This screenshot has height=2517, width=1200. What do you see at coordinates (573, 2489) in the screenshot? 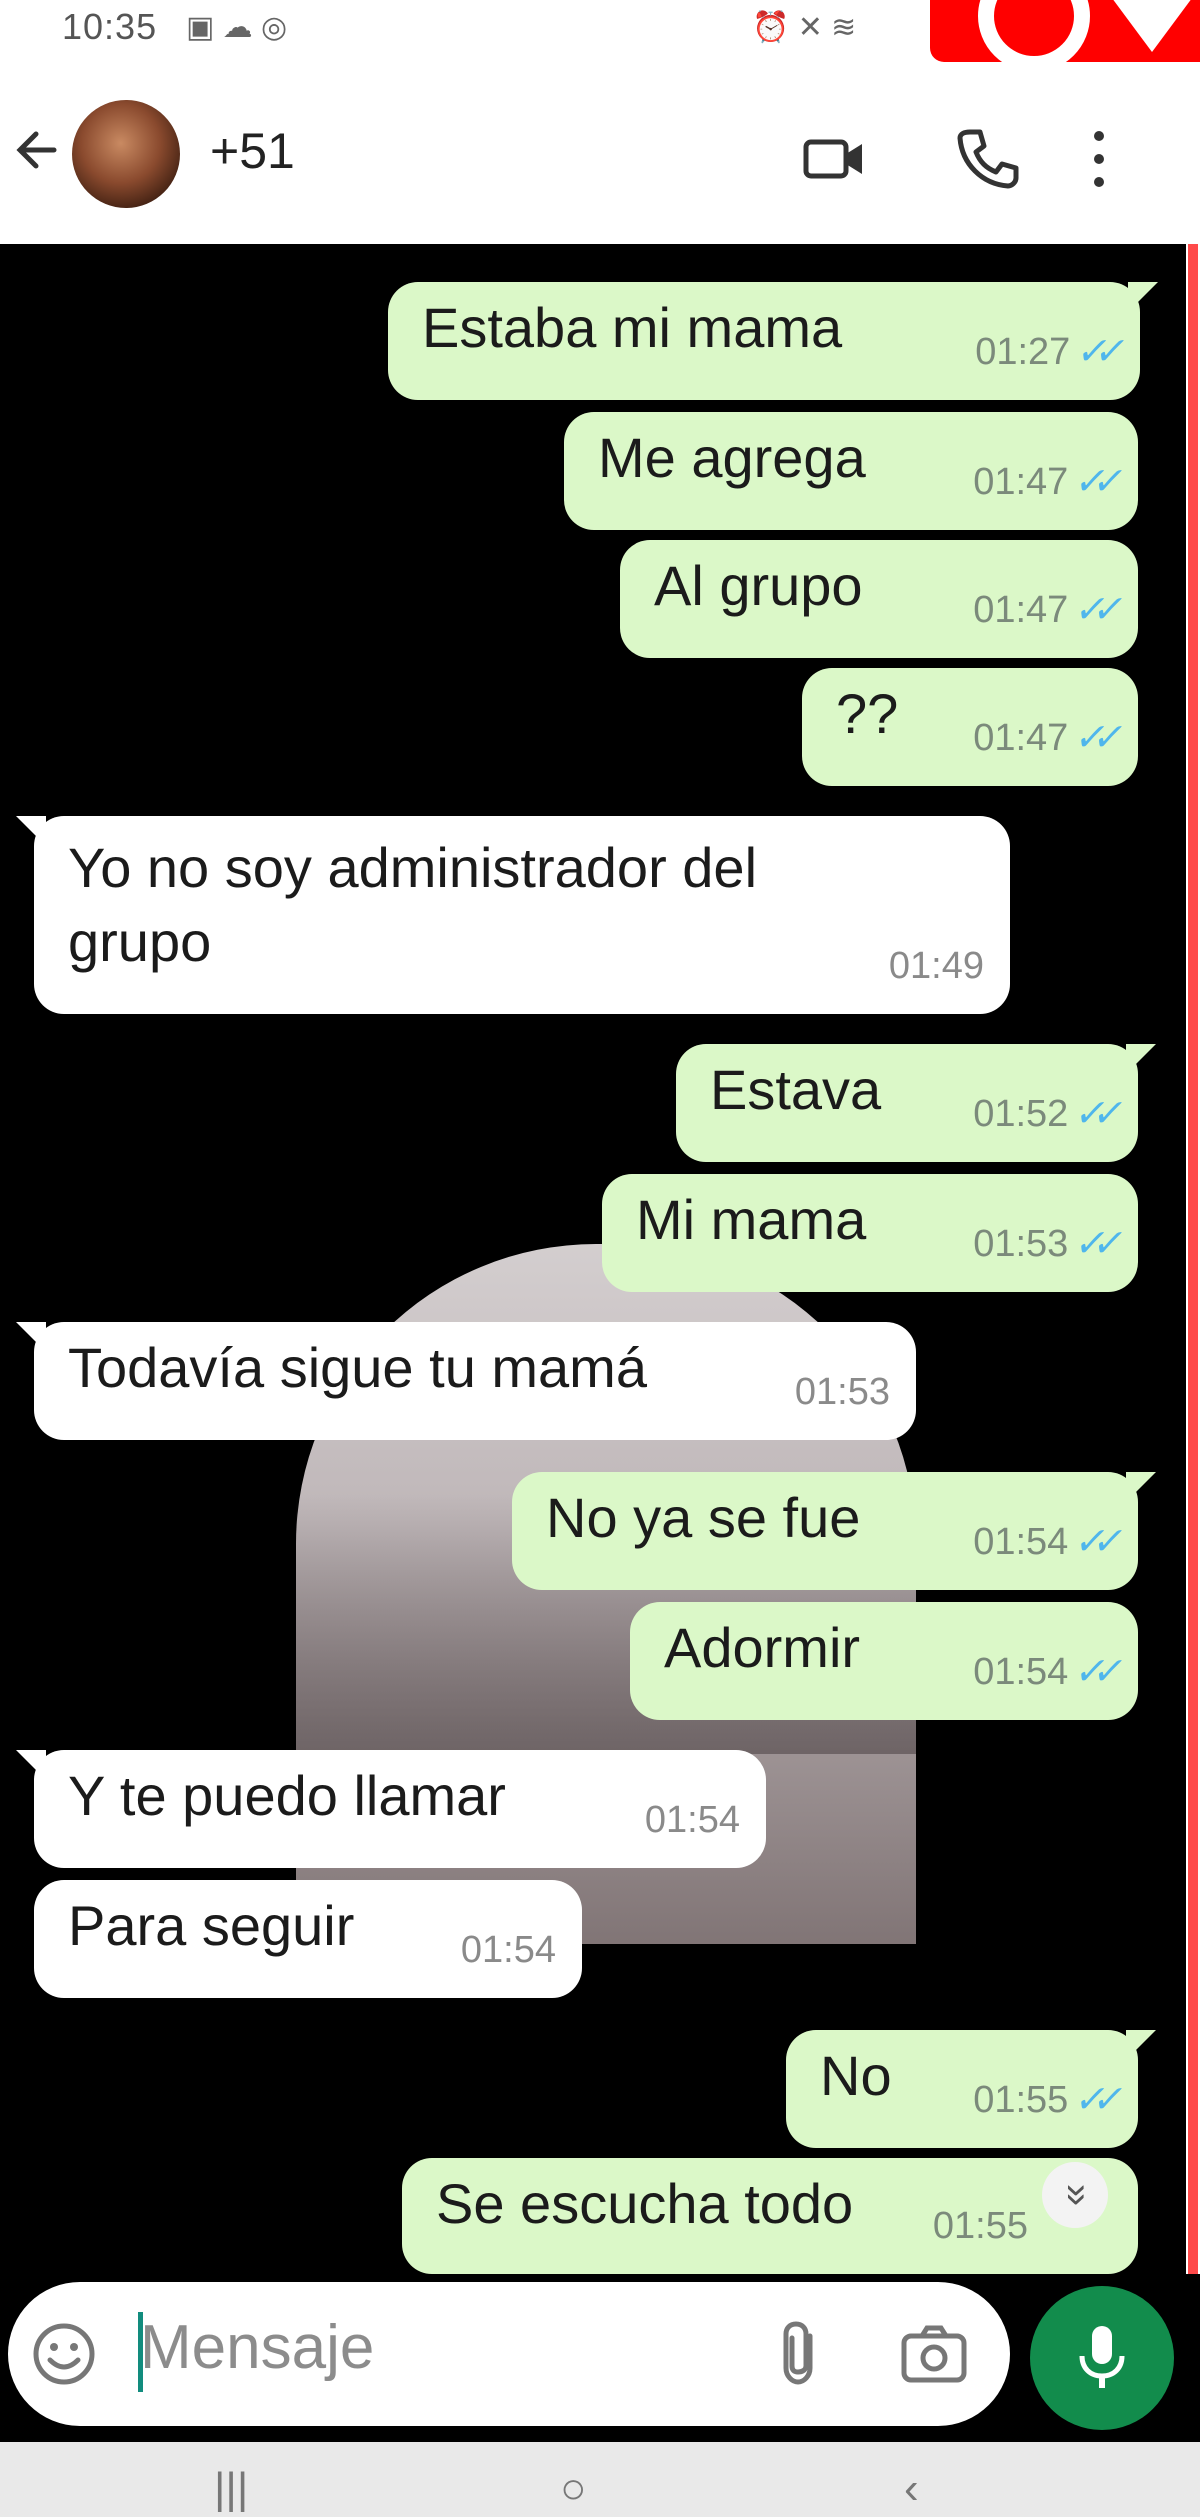
I see `home-button: ○` at bounding box center [573, 2489].